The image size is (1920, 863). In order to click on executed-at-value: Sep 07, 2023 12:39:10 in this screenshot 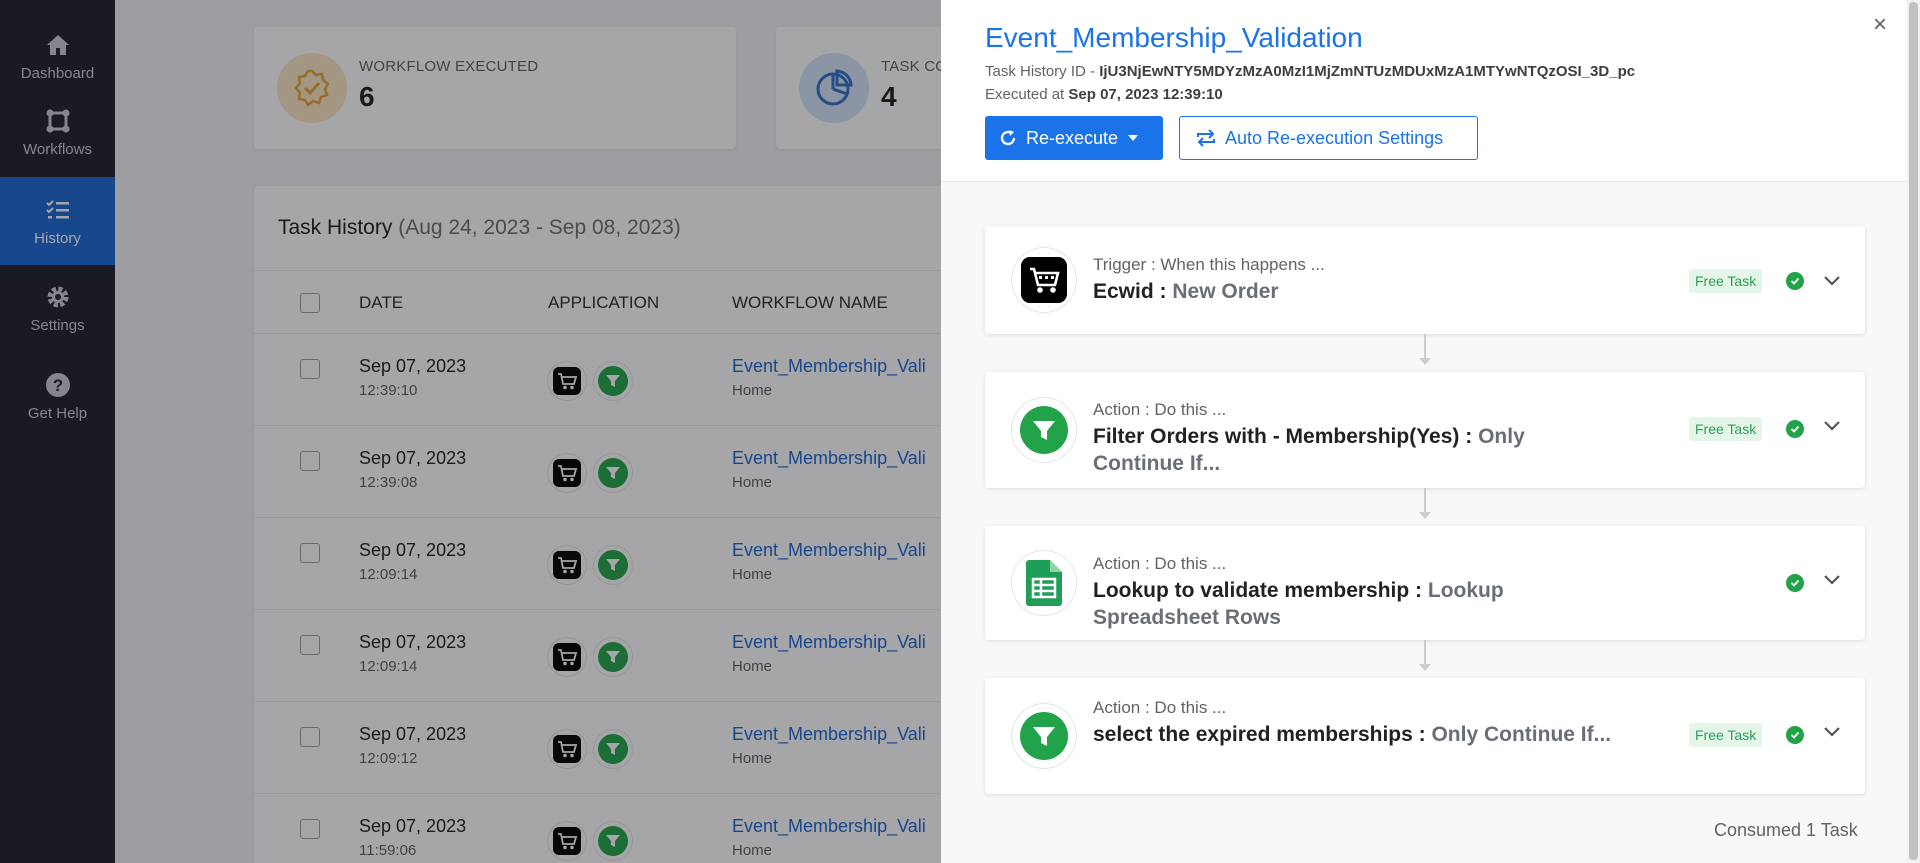, I will do `click(1145, 94)`.